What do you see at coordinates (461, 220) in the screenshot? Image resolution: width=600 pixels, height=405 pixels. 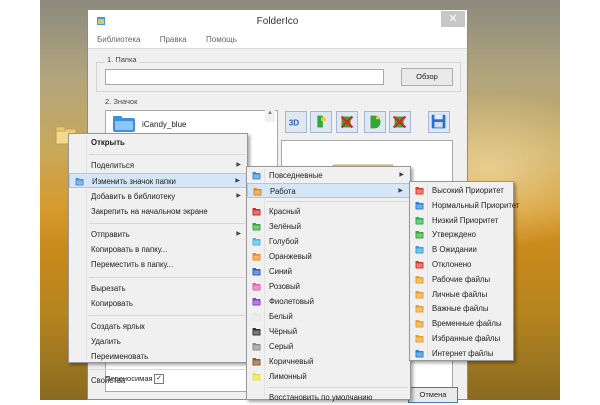 I see `menu-item: Низкий Приоритет` at bounding box center [461, 220].